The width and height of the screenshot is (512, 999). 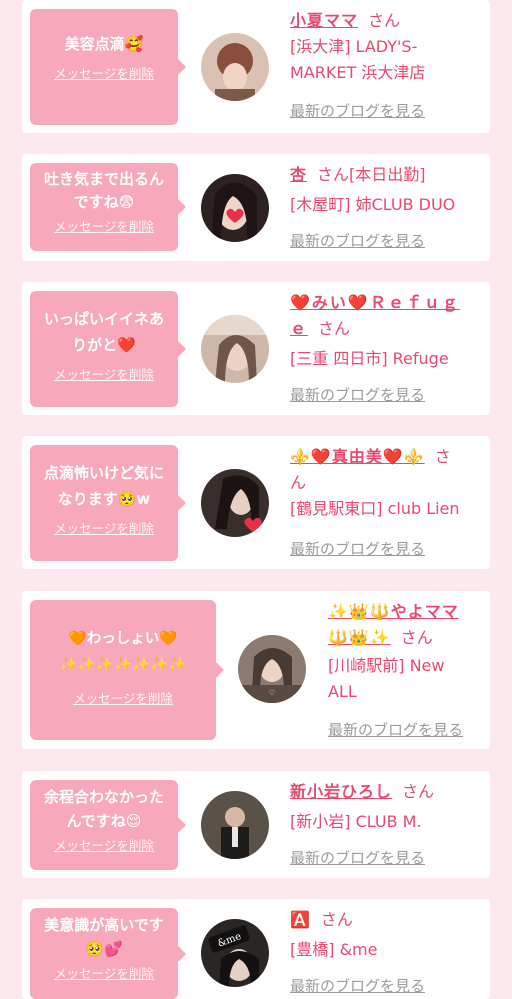 I want to click on user-name-link: ⚜️❤️真由美❤️⚜️, so click(x=357, y=456).